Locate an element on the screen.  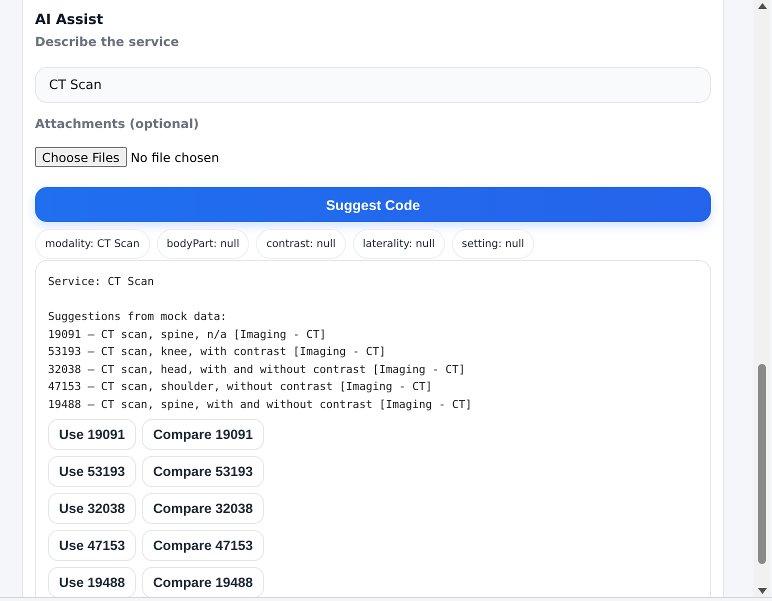
scrollbar-thumb is located at coordinates (762, 464).